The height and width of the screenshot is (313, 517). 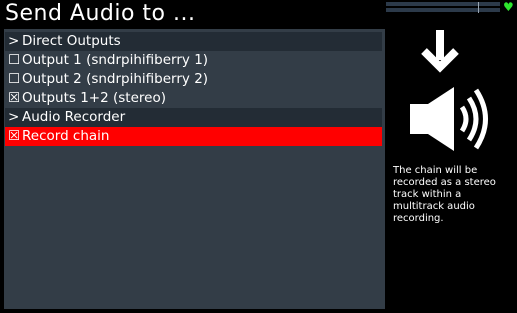 I want to click on bottom-border, so click(x=258, y=311).